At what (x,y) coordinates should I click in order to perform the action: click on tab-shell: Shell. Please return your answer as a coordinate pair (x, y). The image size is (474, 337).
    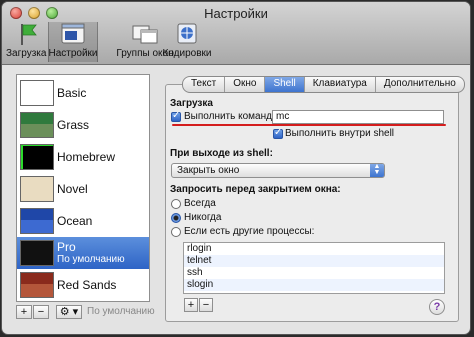
    Looking at the image, I should click on (285, 84).